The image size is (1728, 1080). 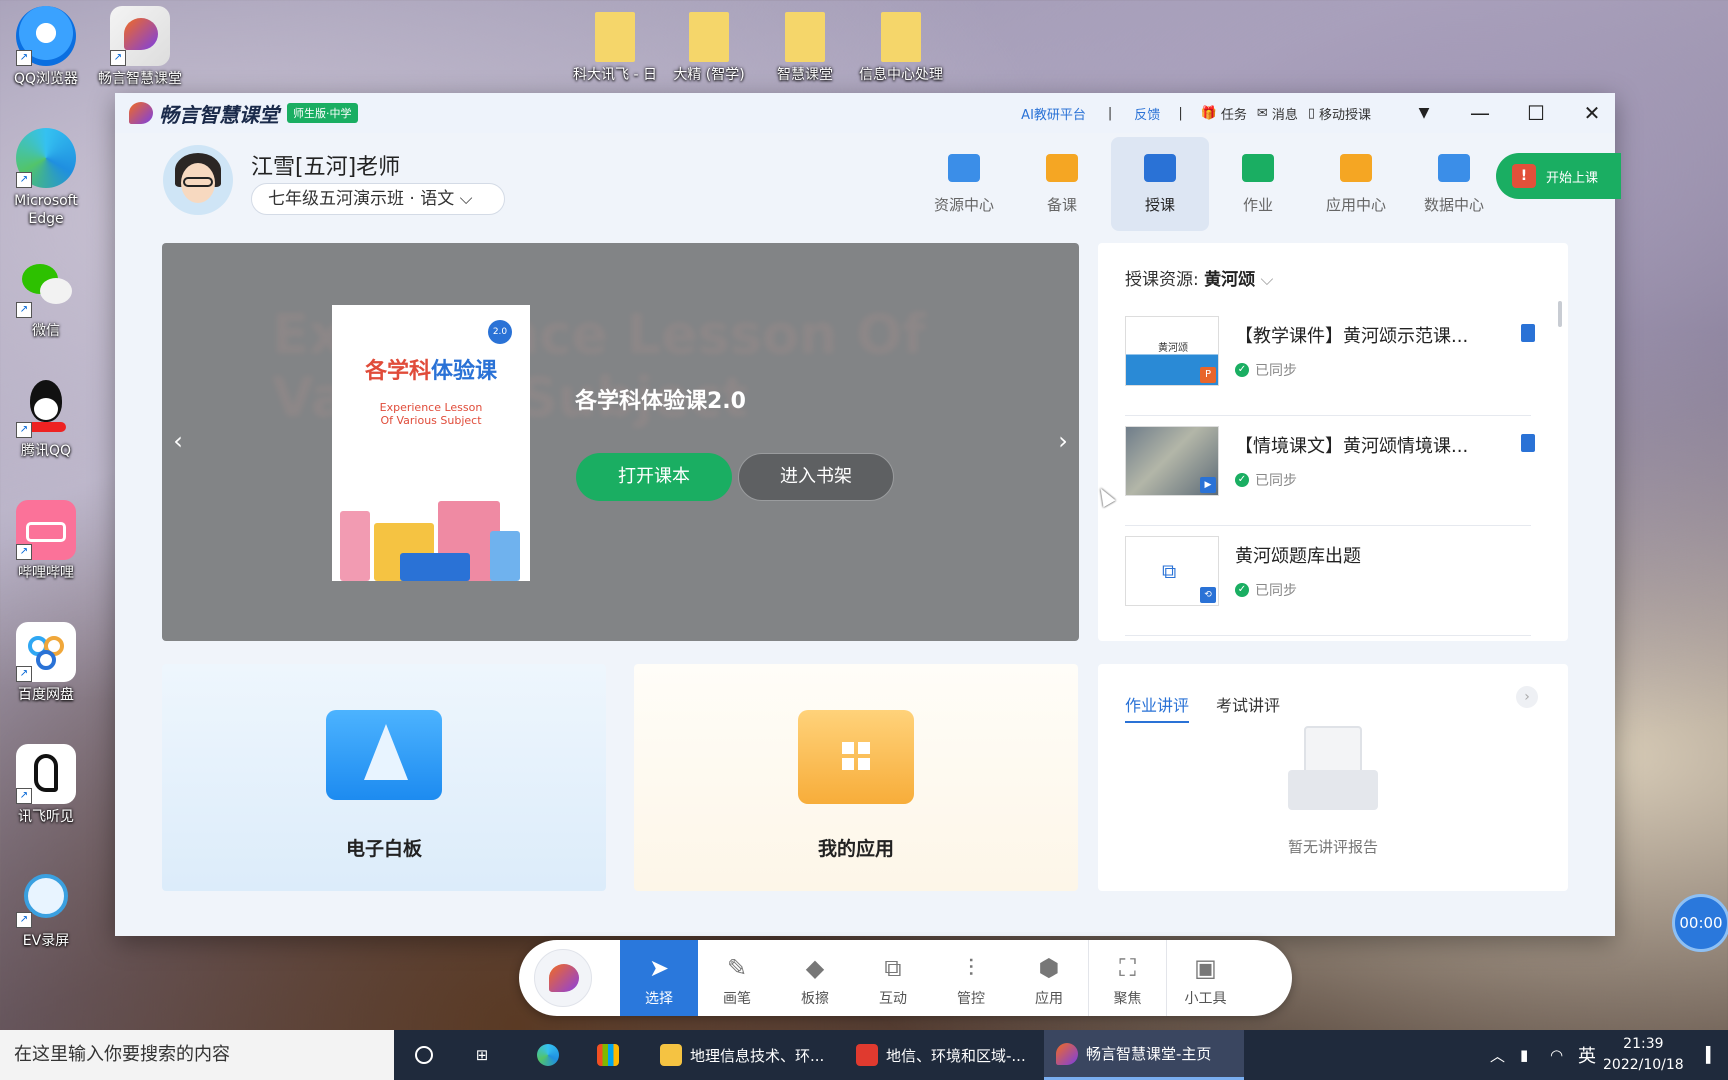 I want to click on desktop-icon-qq-browser: ↗ QQ浏览器, so click(x=46, y=47).